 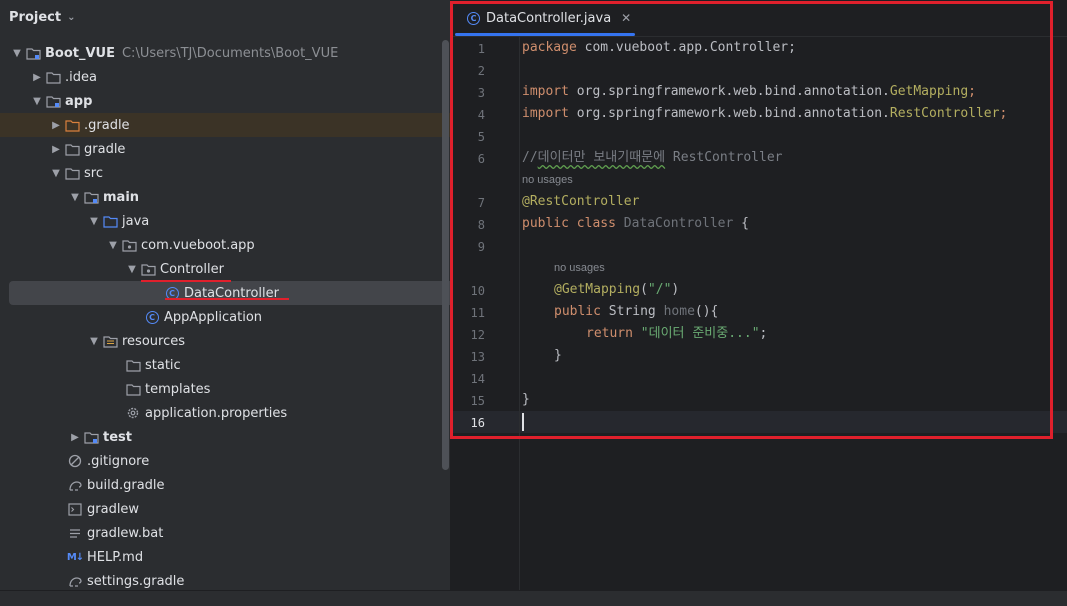 I want to click on red-underline-data-controller, so click(x=227, y=299).